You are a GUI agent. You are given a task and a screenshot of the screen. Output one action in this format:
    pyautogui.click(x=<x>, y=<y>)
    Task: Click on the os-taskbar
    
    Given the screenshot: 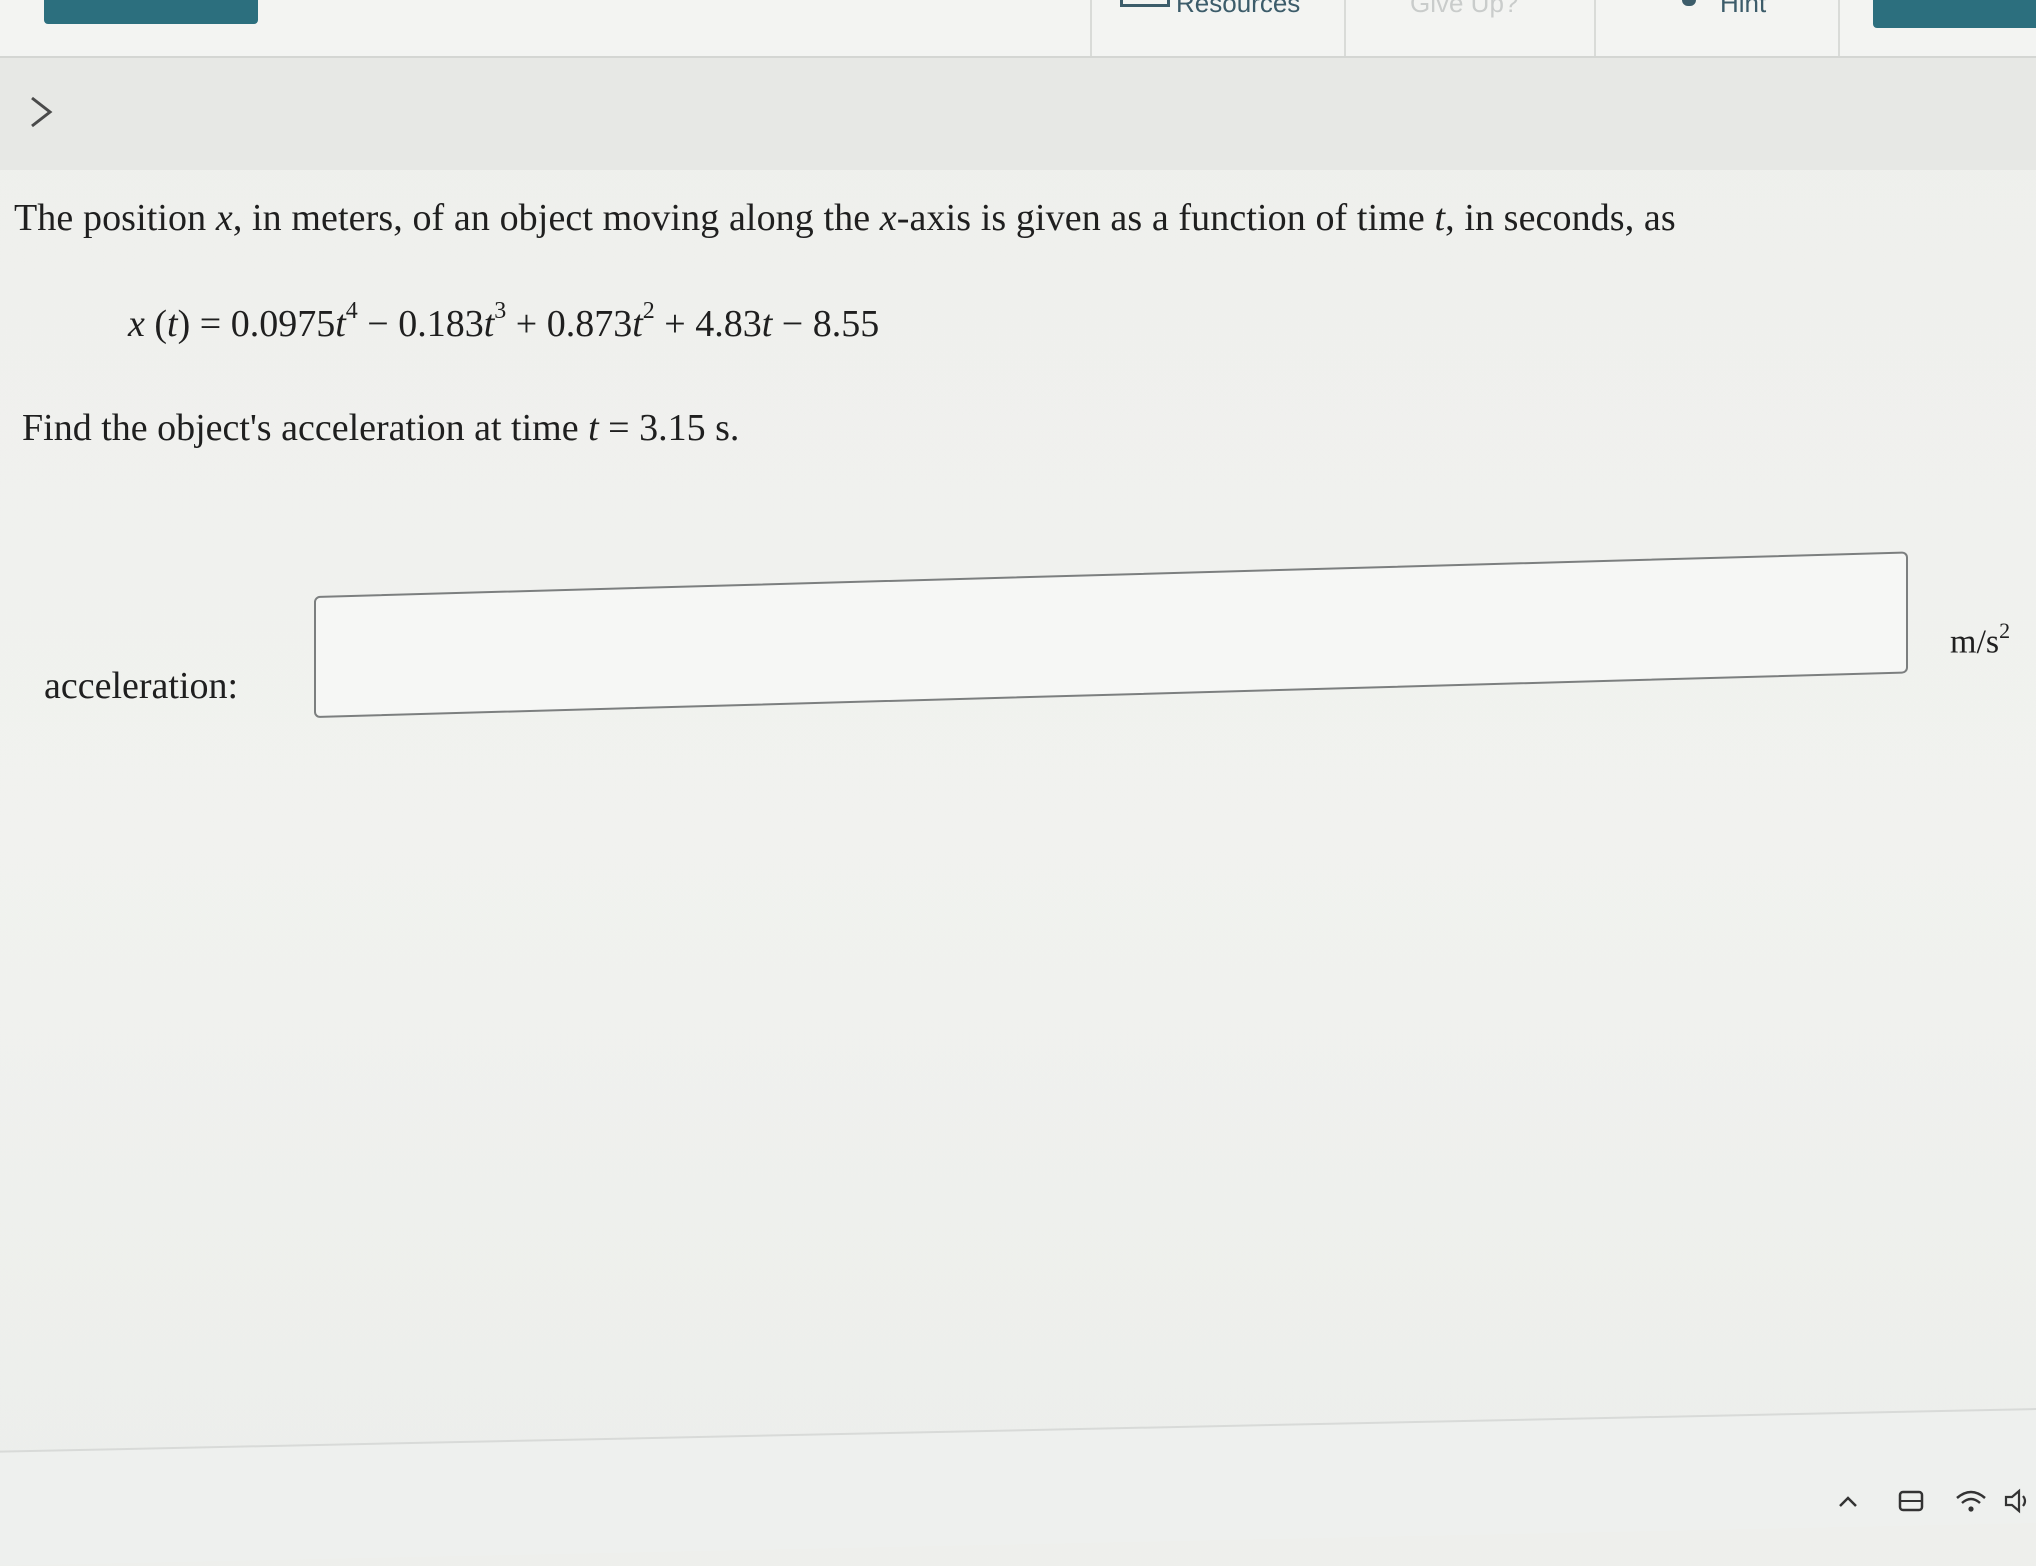 What is the action you would take?
    pyautogui.click(x=1018, y=1487)
    